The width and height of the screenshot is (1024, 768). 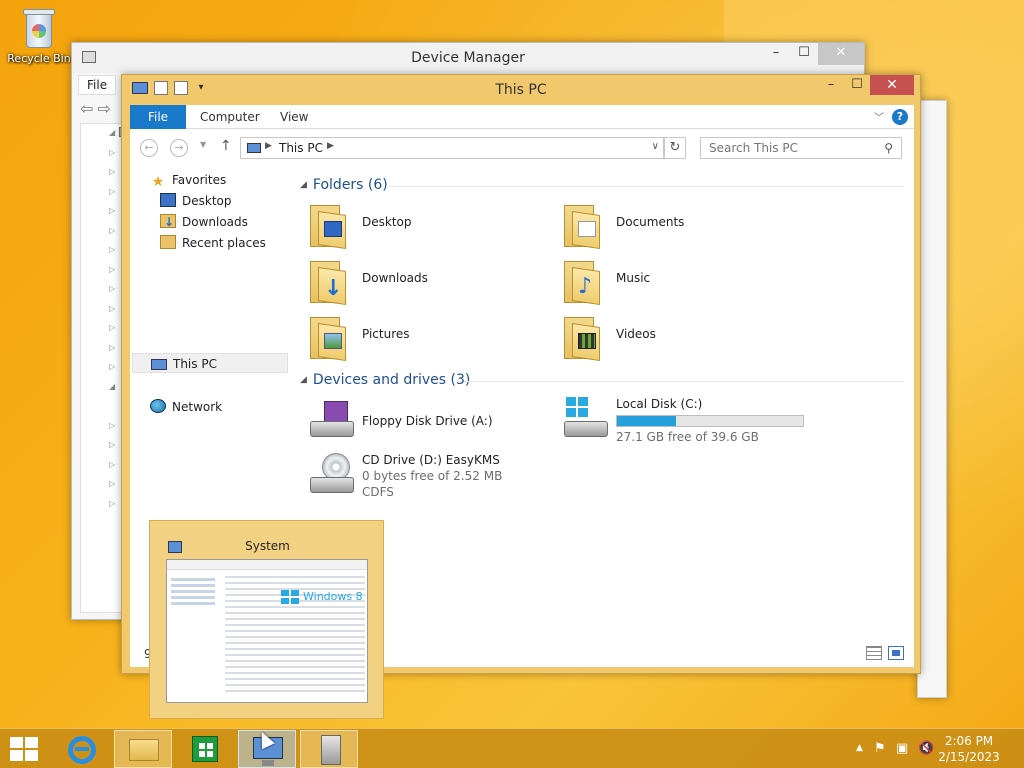 I want to click on show-hidden-icons-icon: ▲, so click(x=859, y=748).